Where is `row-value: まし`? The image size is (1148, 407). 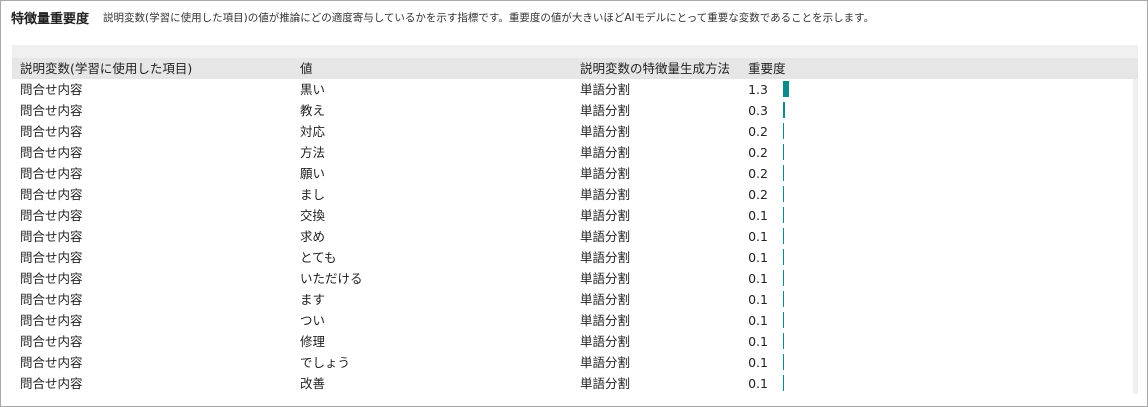
row-value: まし is located at coordinates (313, 194).